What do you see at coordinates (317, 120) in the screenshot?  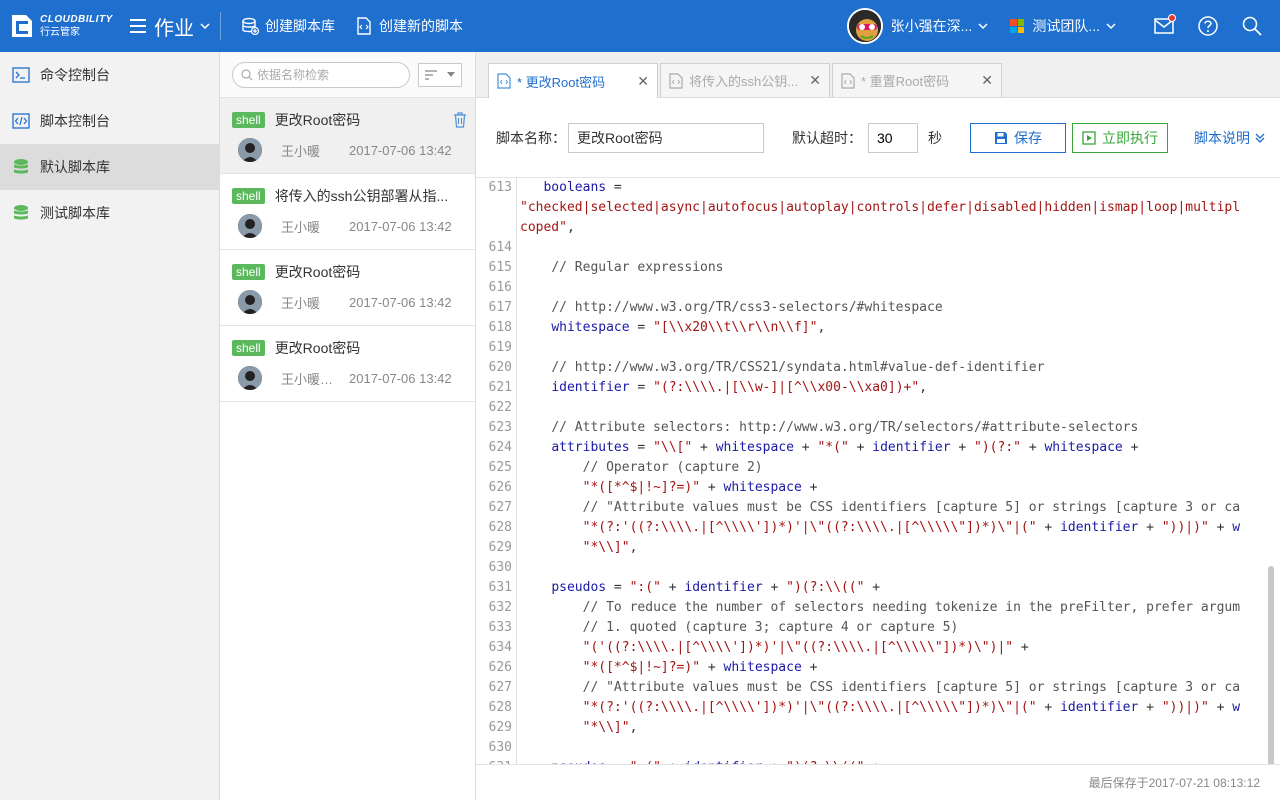 I see `script-title: 更改Root密码` at bounding box center [317, 120].